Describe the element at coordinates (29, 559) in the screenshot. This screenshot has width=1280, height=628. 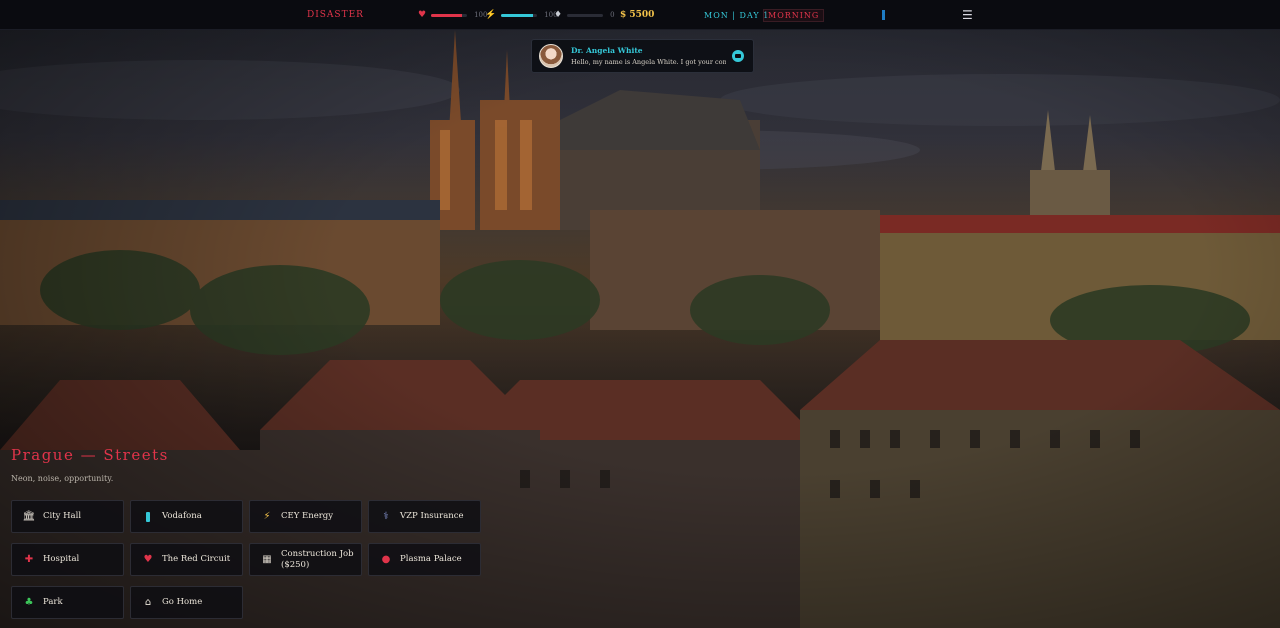
I see `hospital-icon: ✚` at that location.